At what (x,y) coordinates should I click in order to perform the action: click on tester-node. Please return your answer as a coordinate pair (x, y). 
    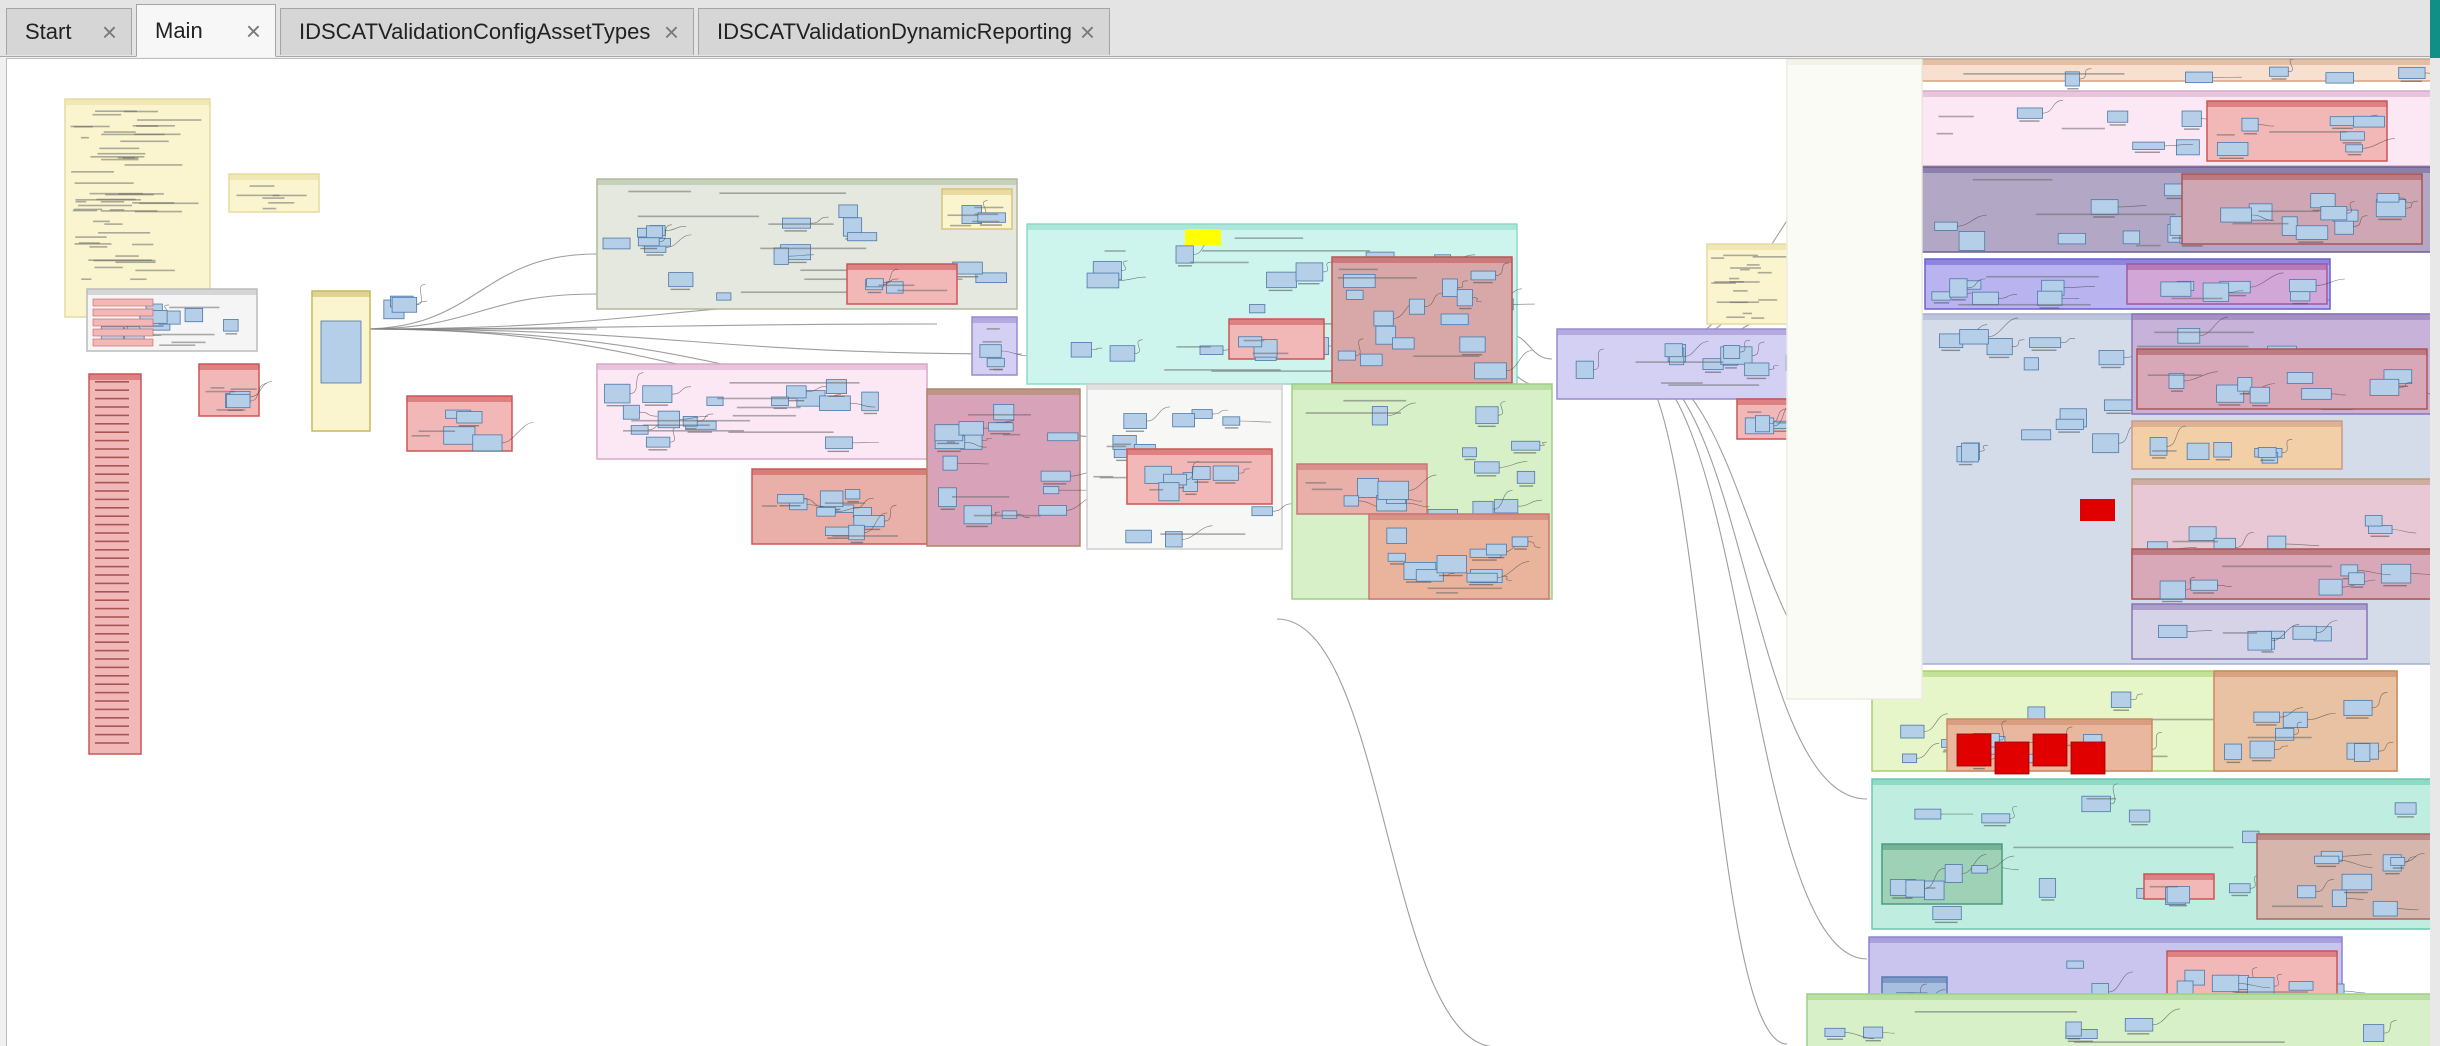
    Looking at the image, I should click on (341, 352).